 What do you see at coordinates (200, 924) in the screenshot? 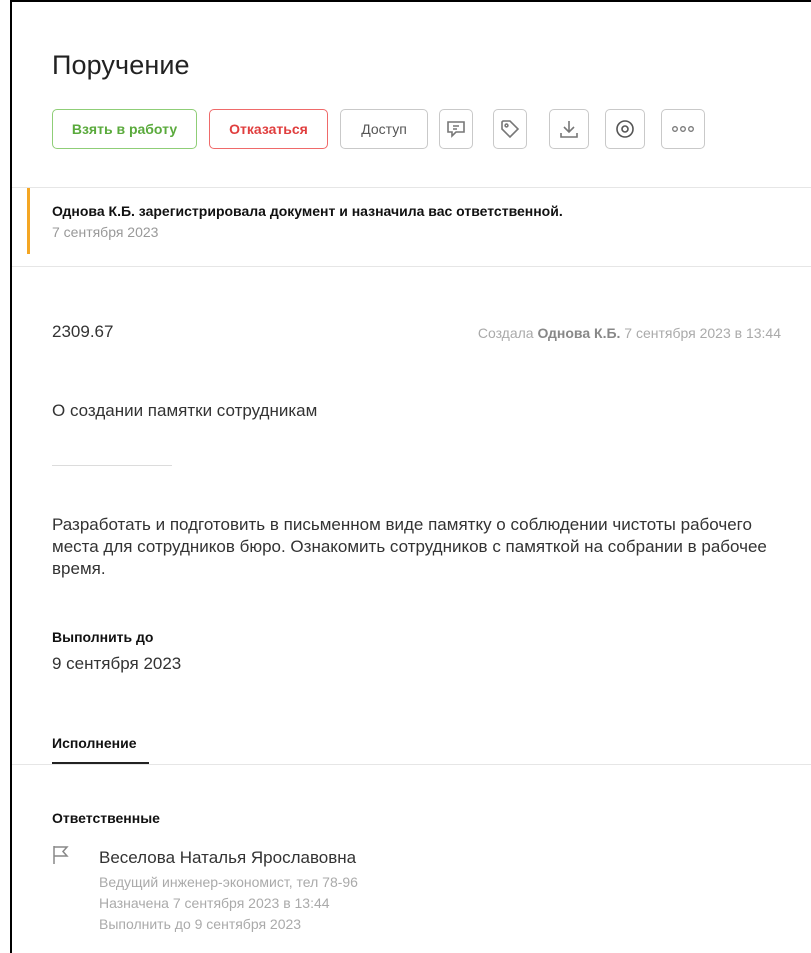
I see `responsible-due: Выполнить до 9 сентября 2023` at bounding box center [200, 924].